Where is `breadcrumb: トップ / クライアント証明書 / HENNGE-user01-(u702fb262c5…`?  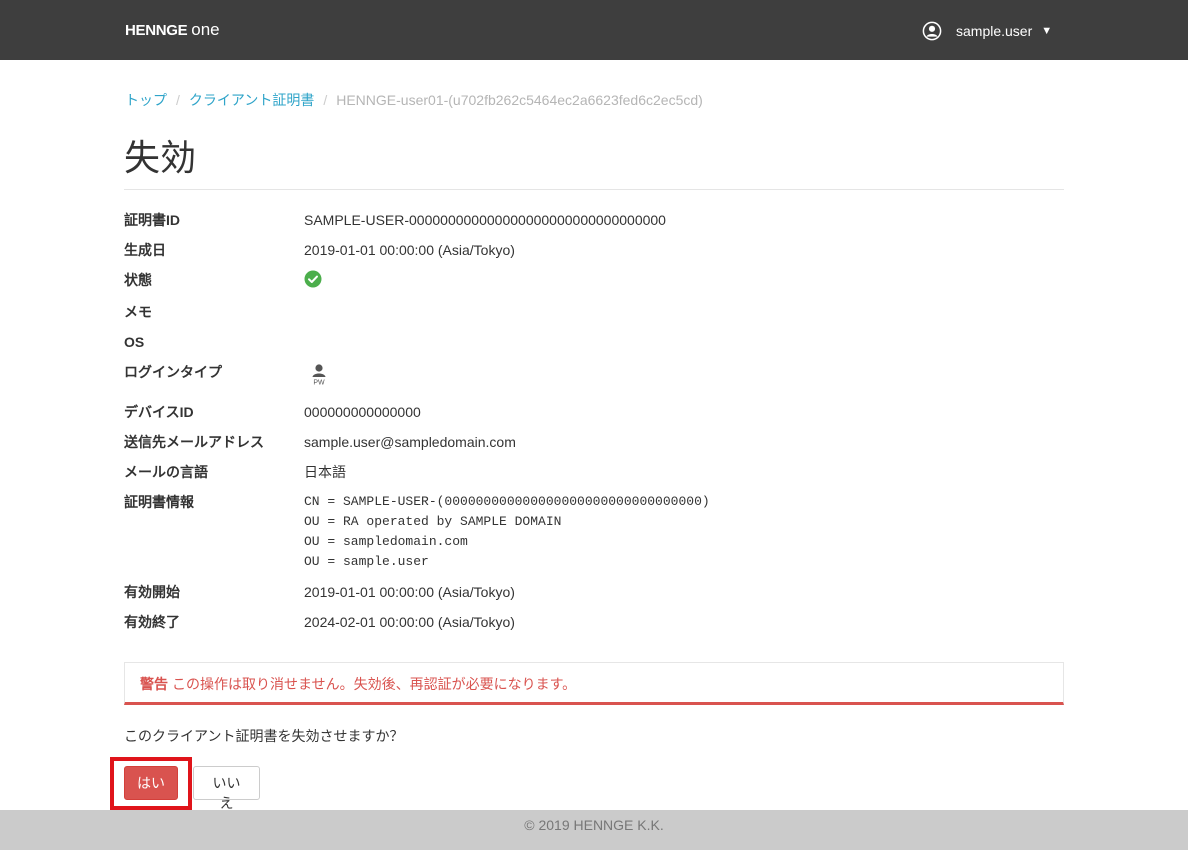
breadcrumb: トップ / クライアント証明書 / HENNGE-user01-(u702fb262c5… is located at coordinates (414, 100).